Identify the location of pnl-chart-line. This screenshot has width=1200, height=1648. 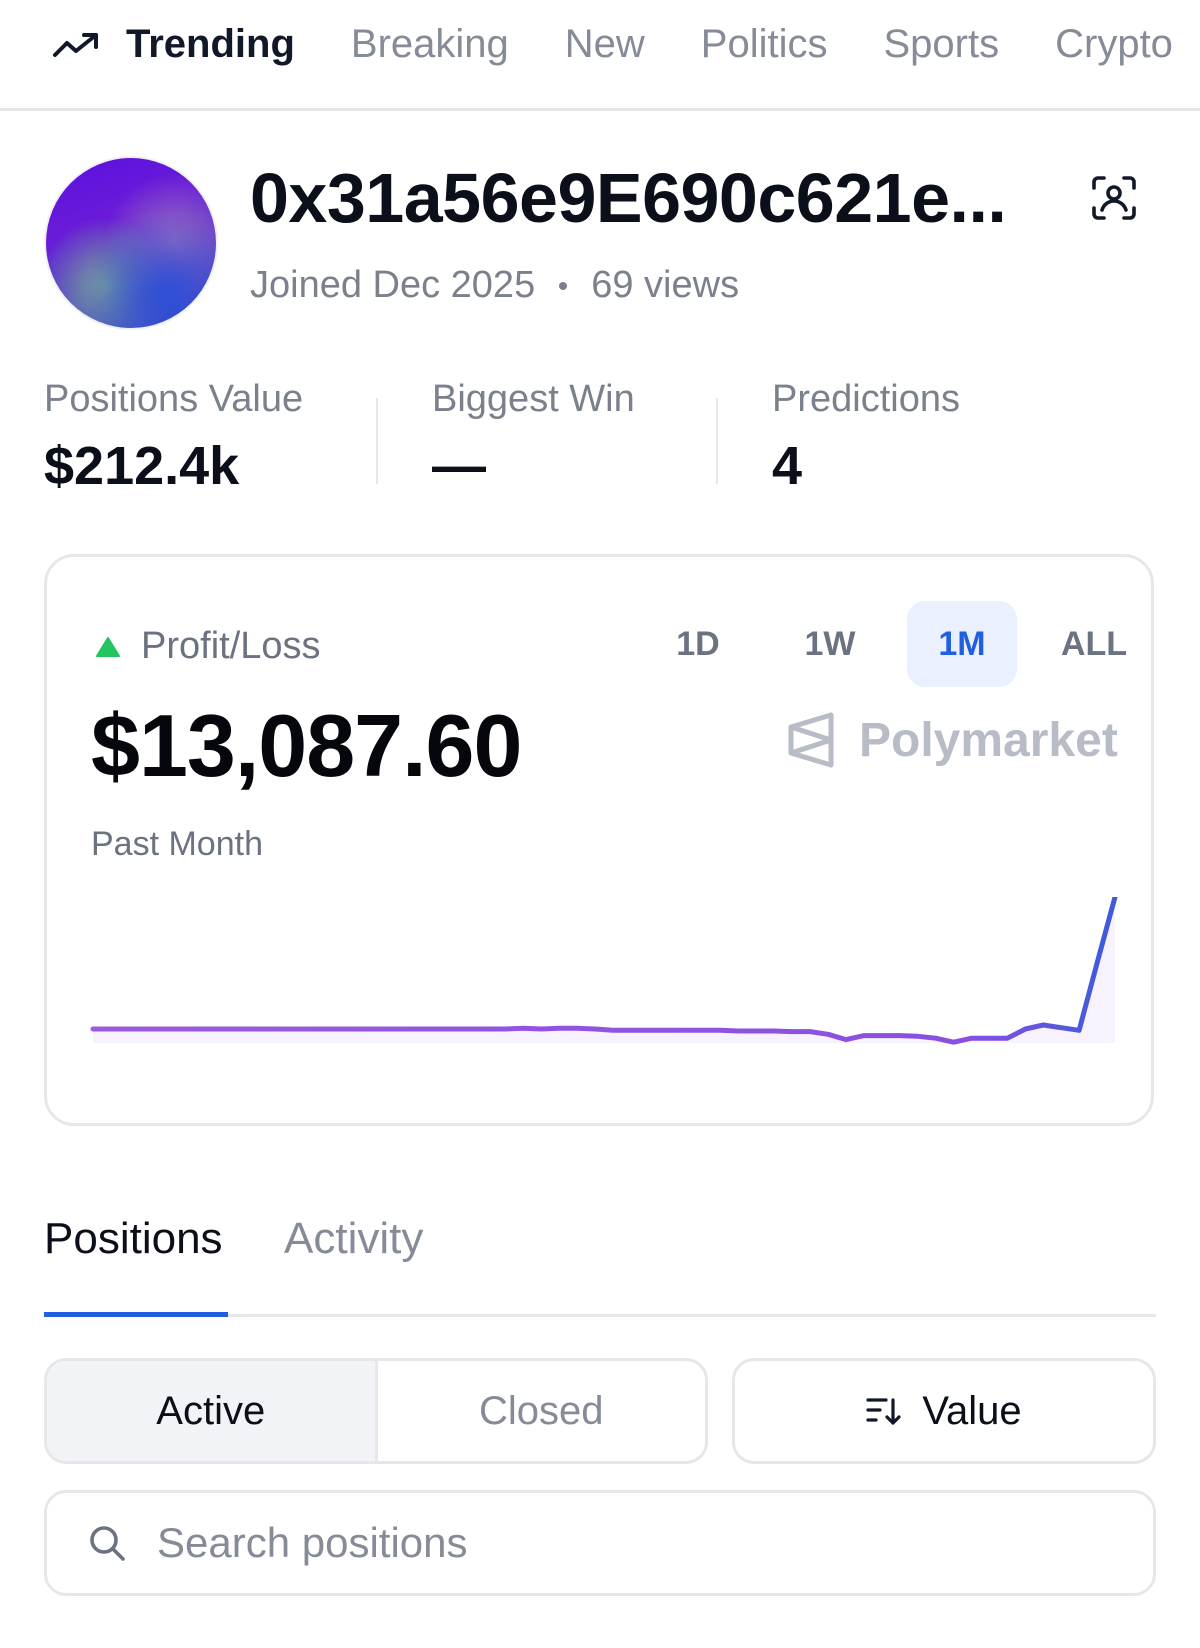
(604, 971).